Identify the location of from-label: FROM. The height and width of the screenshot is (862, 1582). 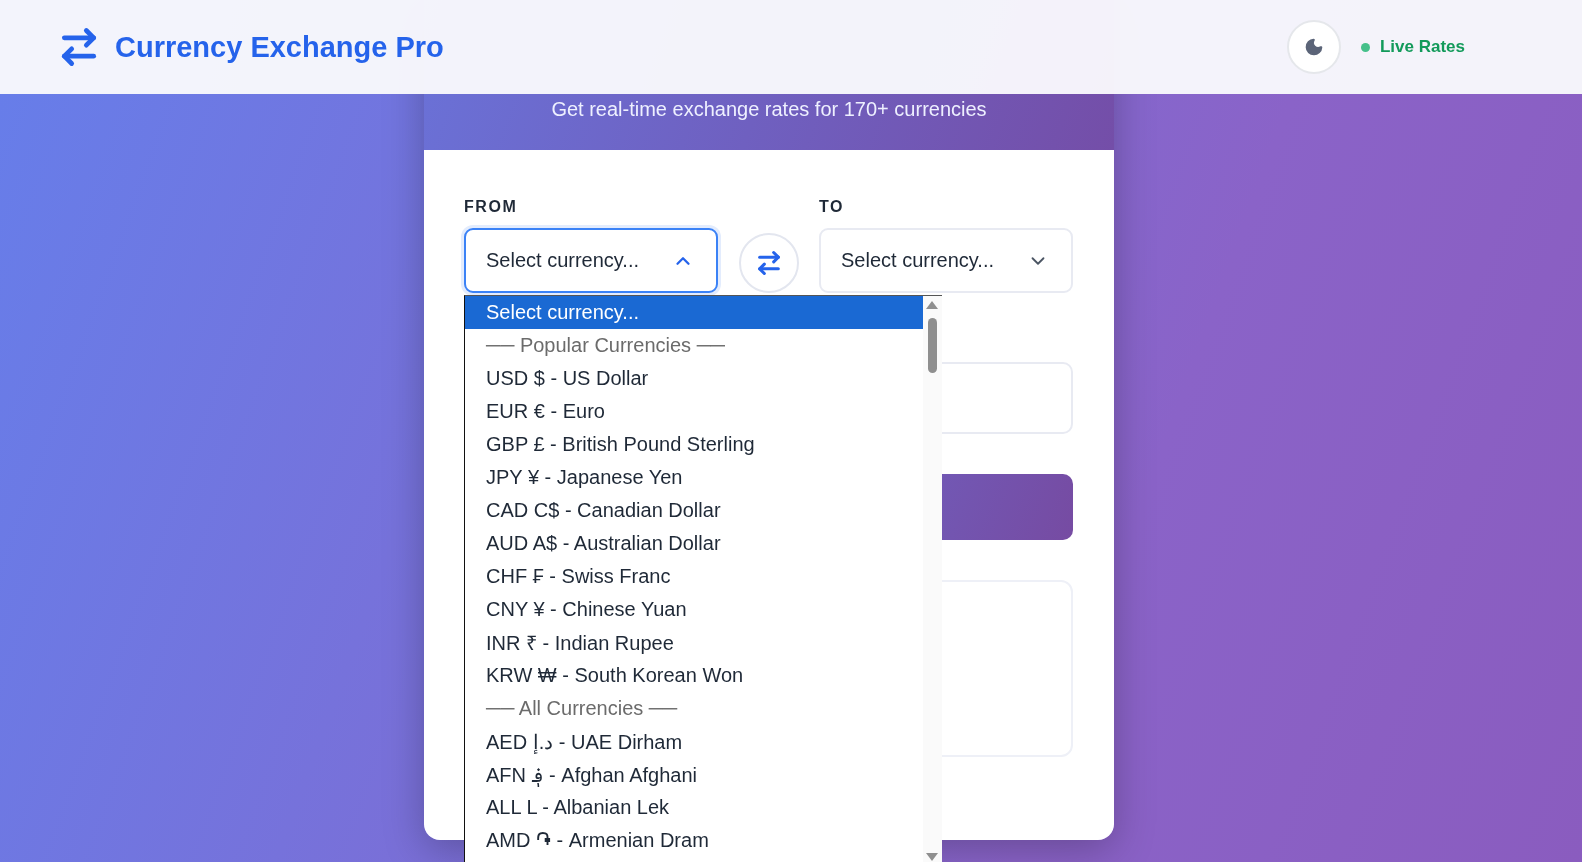
(491, 207).